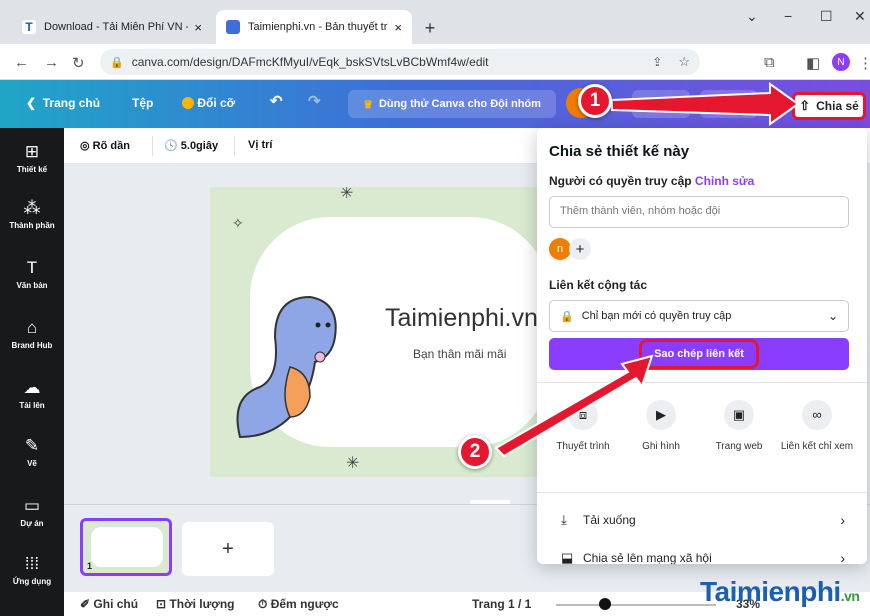 This screenshot has width=870, height=616. I want to click on step-1-badge: 1, so click(595, 101).